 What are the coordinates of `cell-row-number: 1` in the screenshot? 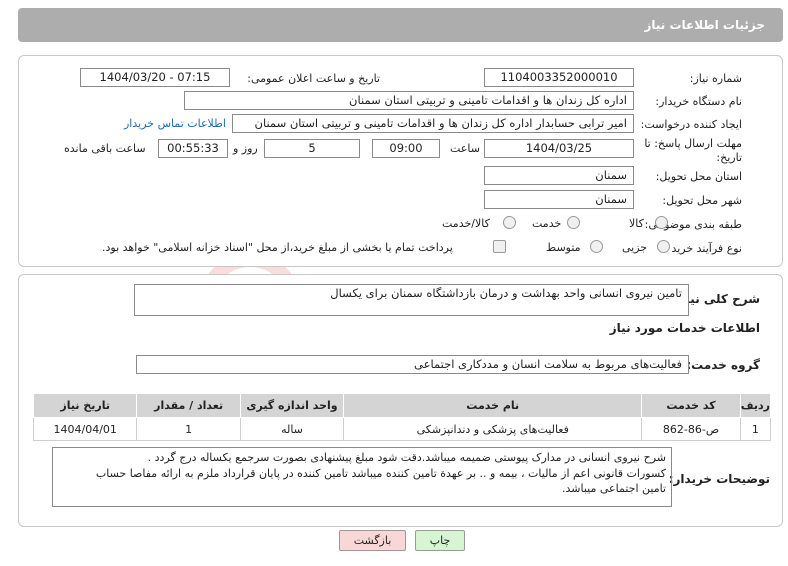 It's located at (755, 429).